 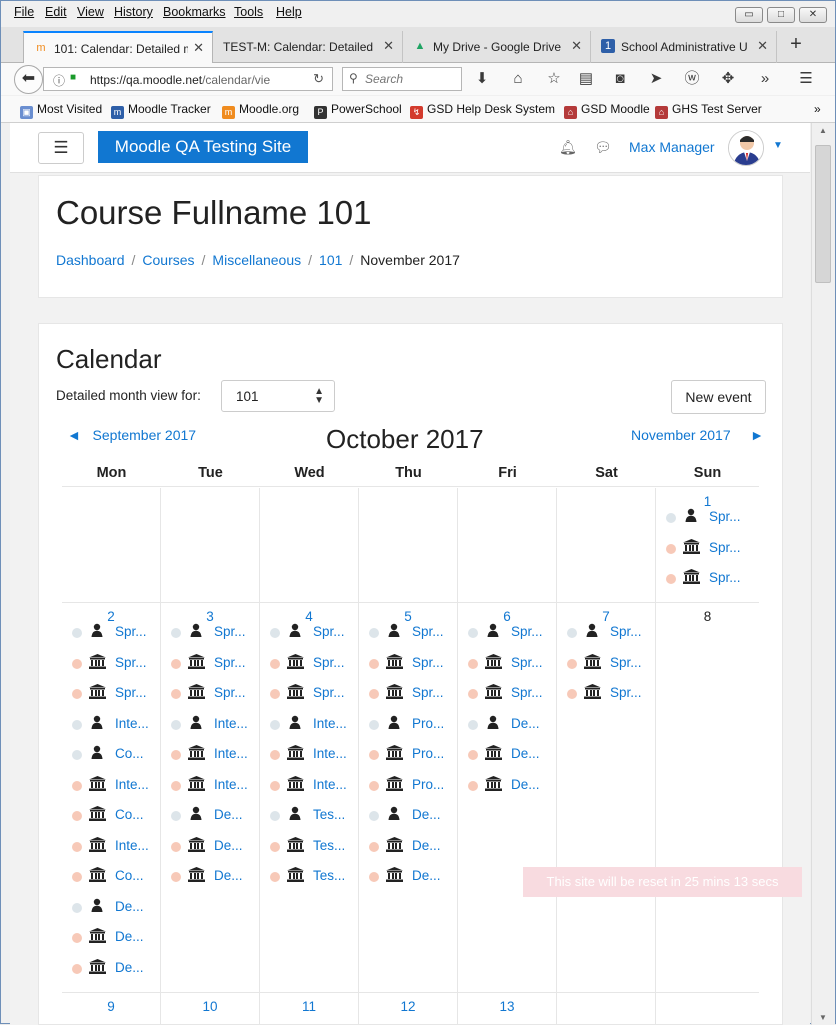 What do you see at coordinates (823, 214) in the screenshot?
I see `scrollbar-thumb` at bounding box center [823, 214].